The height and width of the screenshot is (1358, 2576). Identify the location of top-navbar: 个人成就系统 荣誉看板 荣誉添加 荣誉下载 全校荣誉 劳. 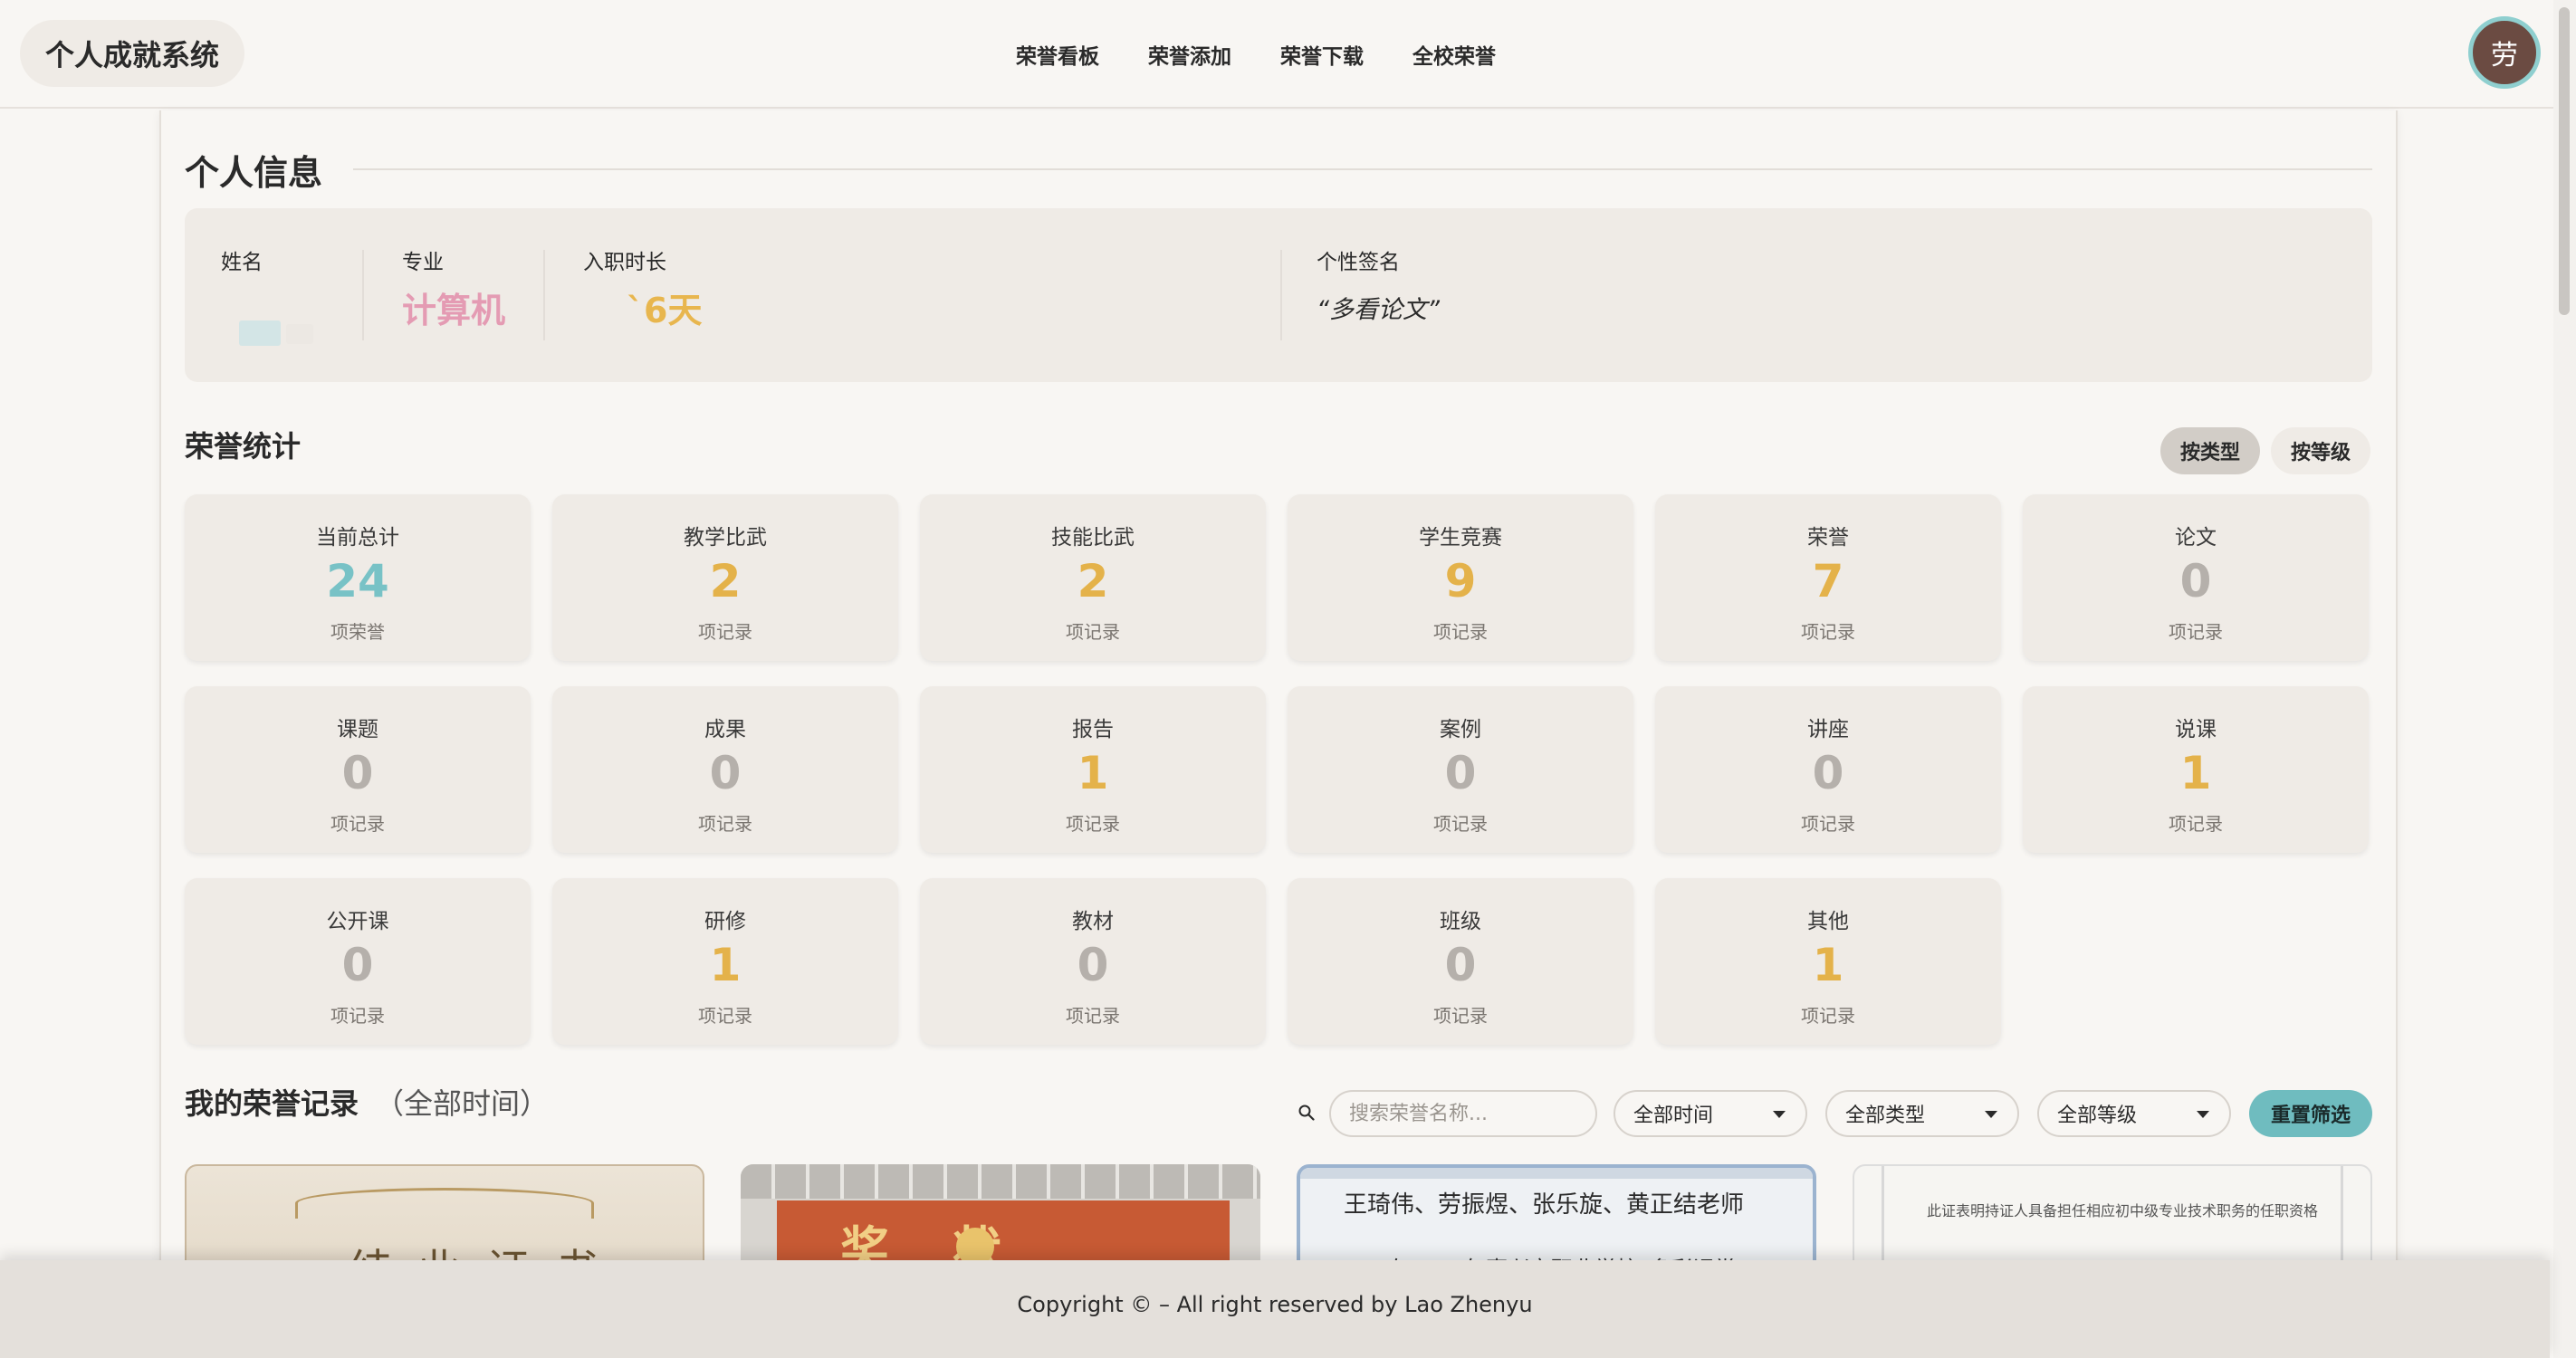
(1288, 54).